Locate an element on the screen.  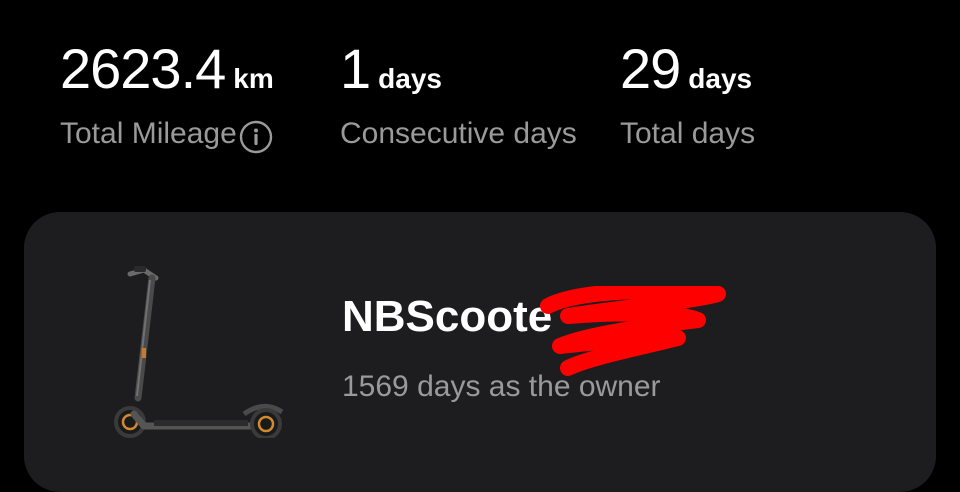
consecutive-days-label-row: Consecutive days is located at coordinates (458, 134).